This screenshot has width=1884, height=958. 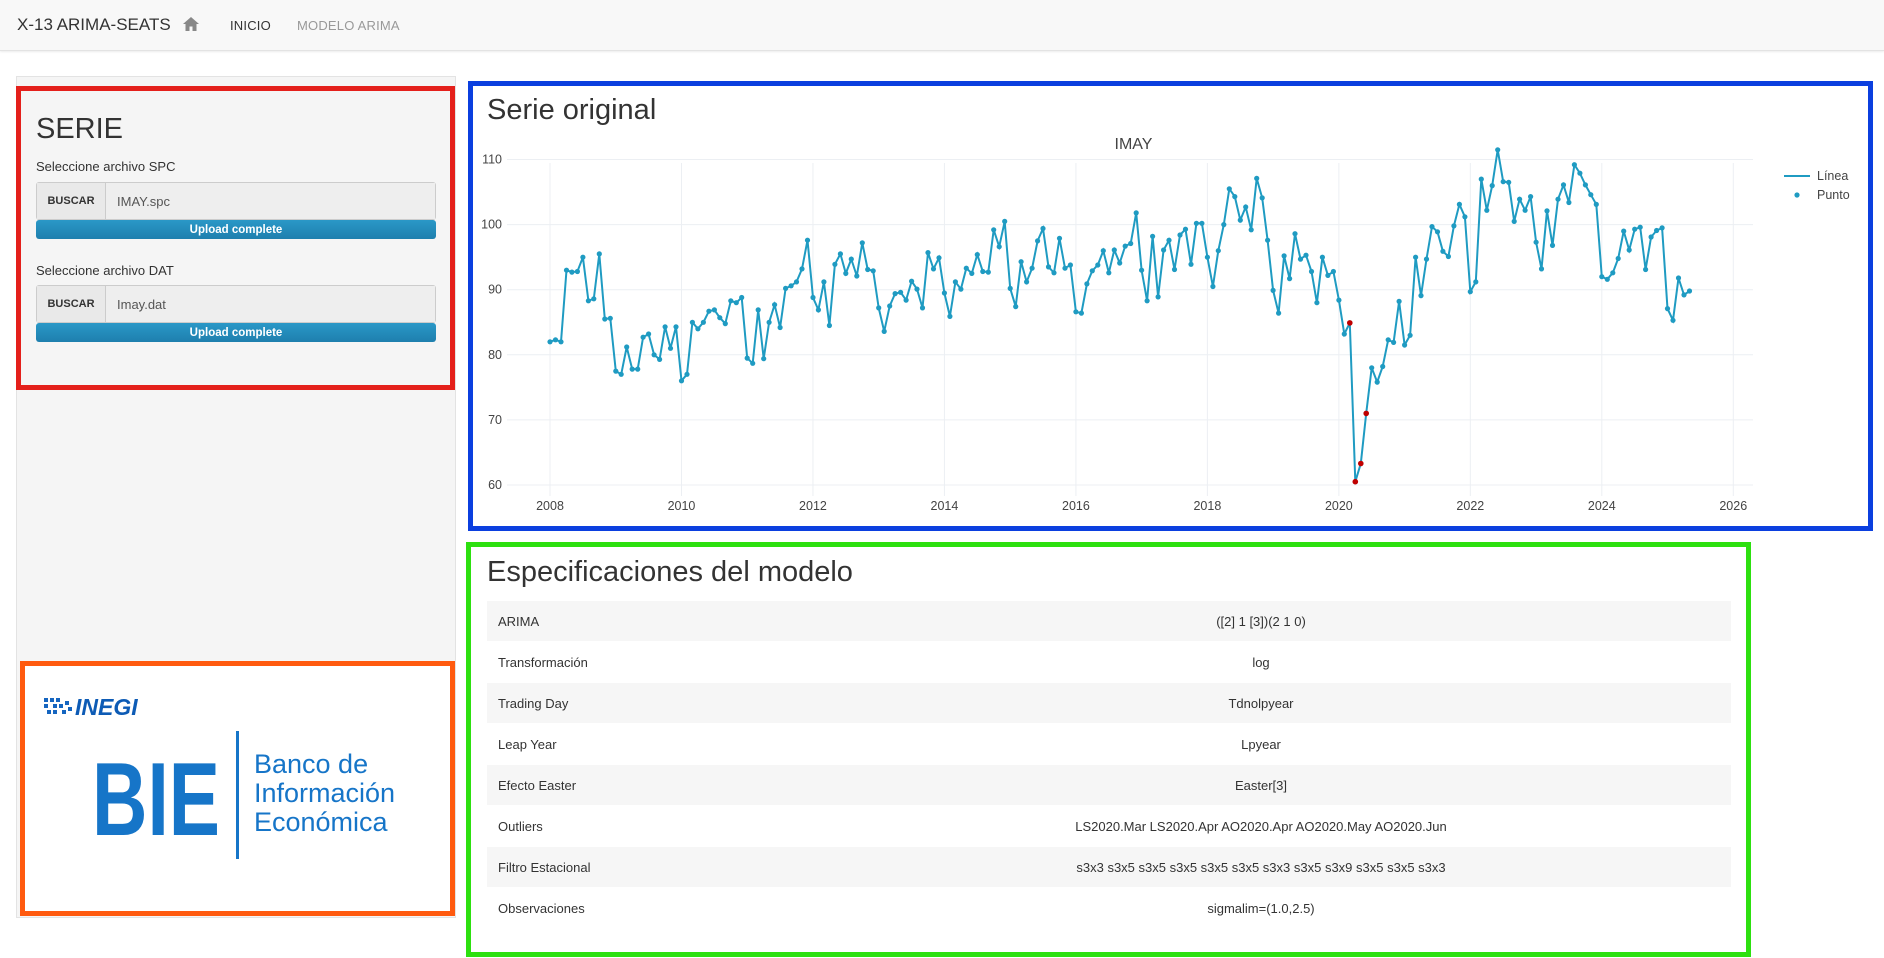 What do you see at coordinates (1076, 506) in the screenshot?
I see `x-tick-label: 2016` at bounding box center [1076, 506].